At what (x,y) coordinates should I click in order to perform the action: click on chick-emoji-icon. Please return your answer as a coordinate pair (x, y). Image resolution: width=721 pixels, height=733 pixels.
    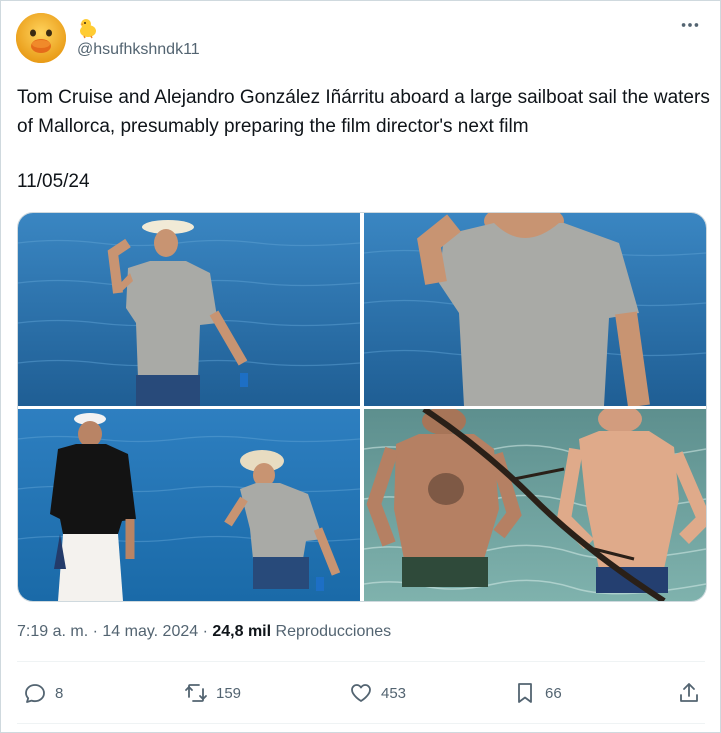
    Looking at the image, I should click on (88, 28).